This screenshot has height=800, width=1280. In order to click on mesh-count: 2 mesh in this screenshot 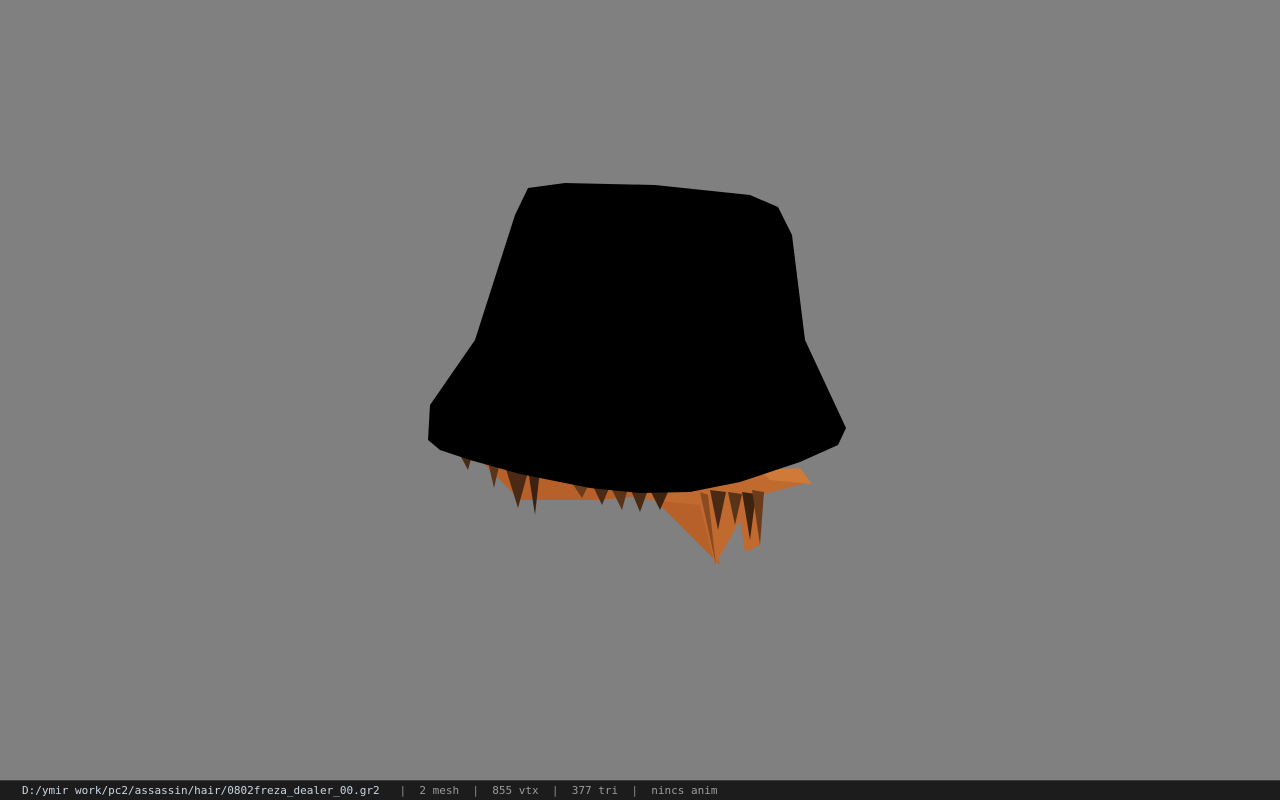, I will do `click(439, 790)`.